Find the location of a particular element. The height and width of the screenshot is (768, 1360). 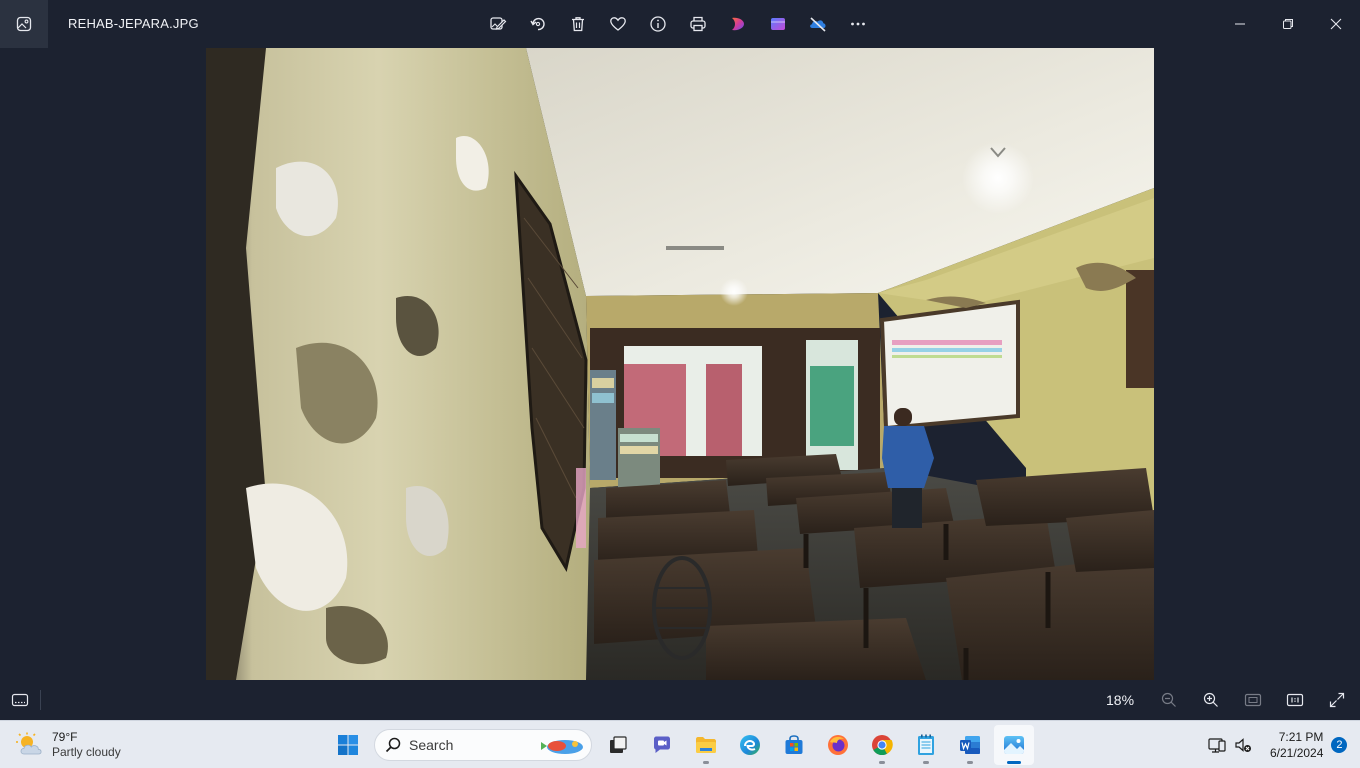

volume-muted-icon is located at coordinates (1243, 745).